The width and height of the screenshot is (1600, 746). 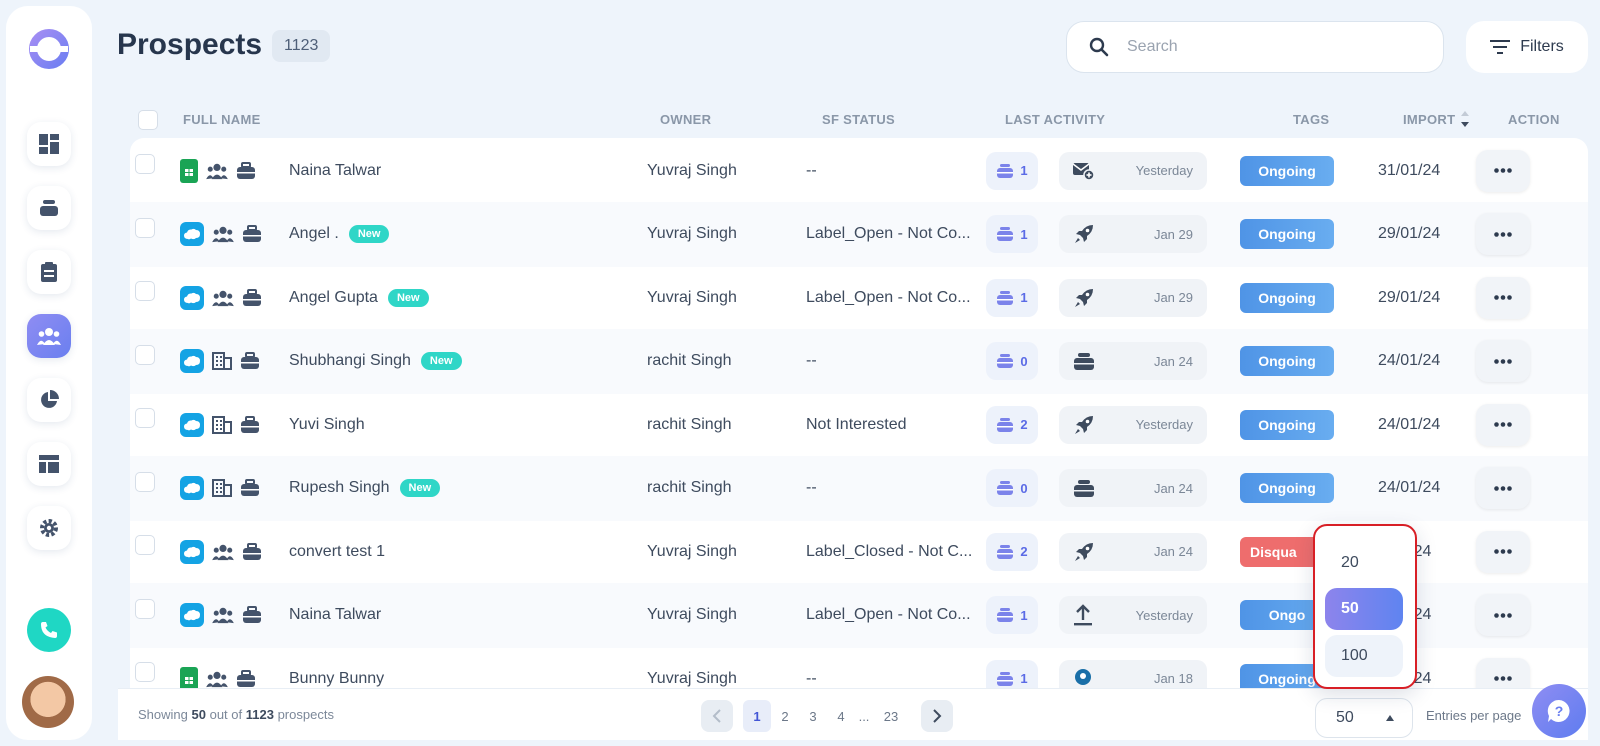 What do you see at coordinates (49, 630) in the screenshot?
I see `phone-button` at bounding box center [49, 630].